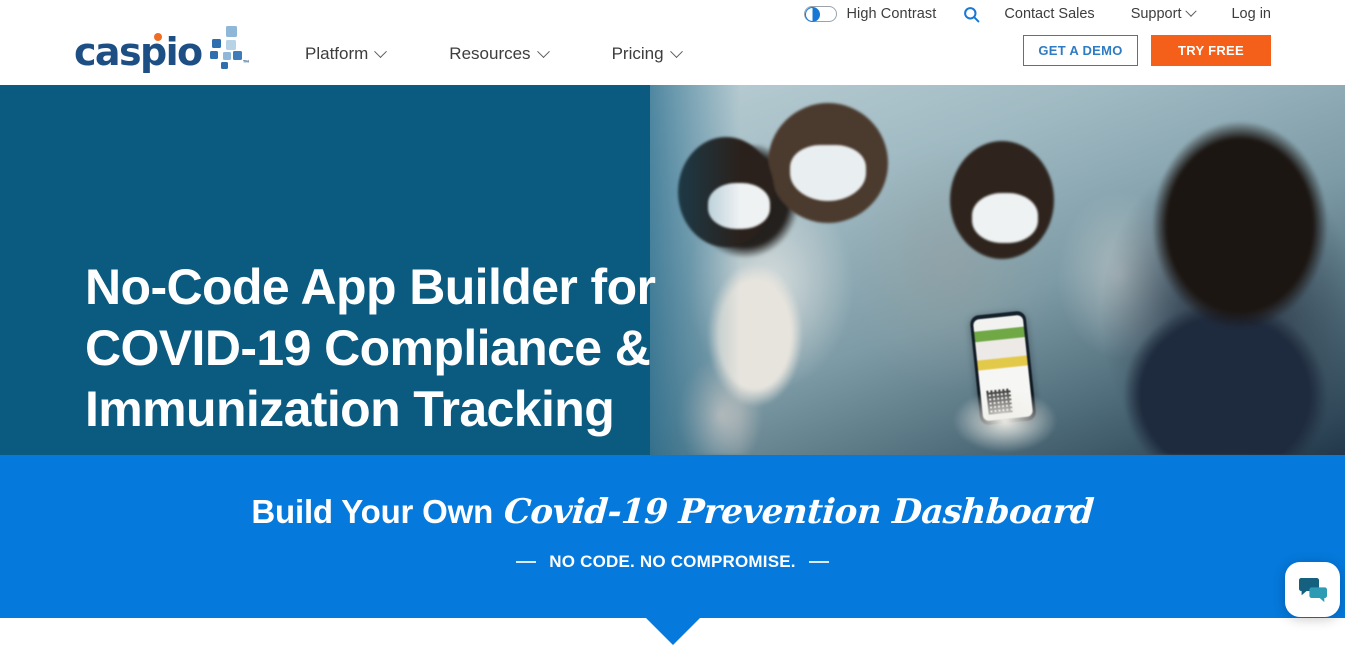  I want to click on caspio-logo: caspio ™, so click(162, 48).